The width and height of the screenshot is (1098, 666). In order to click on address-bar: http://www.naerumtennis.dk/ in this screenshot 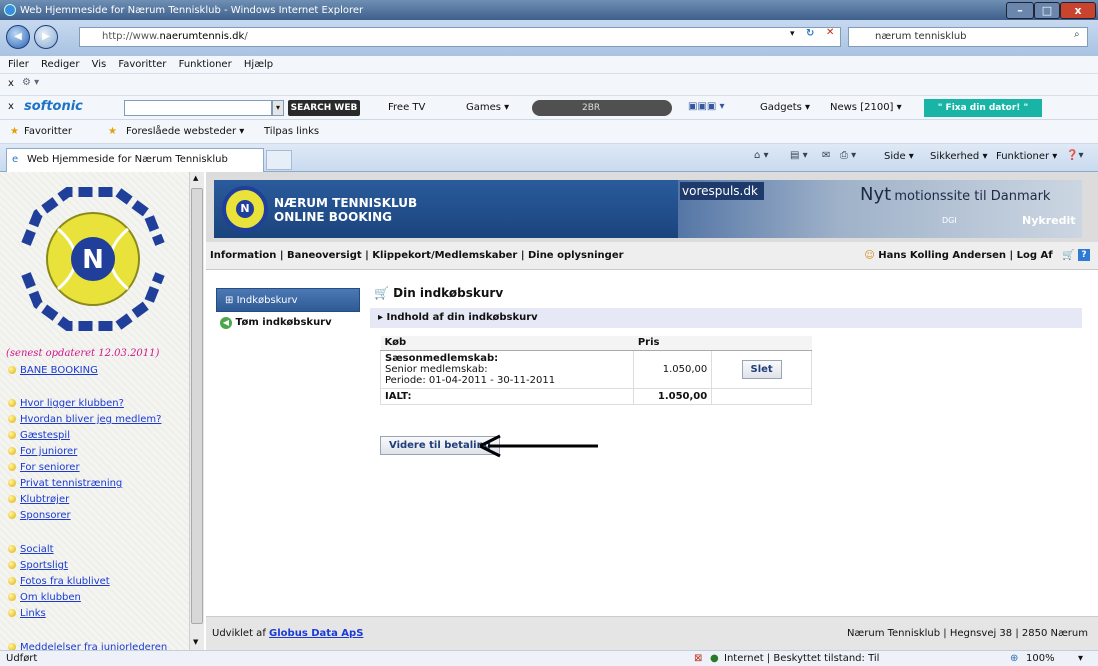, I will do `click(460, 37)`.